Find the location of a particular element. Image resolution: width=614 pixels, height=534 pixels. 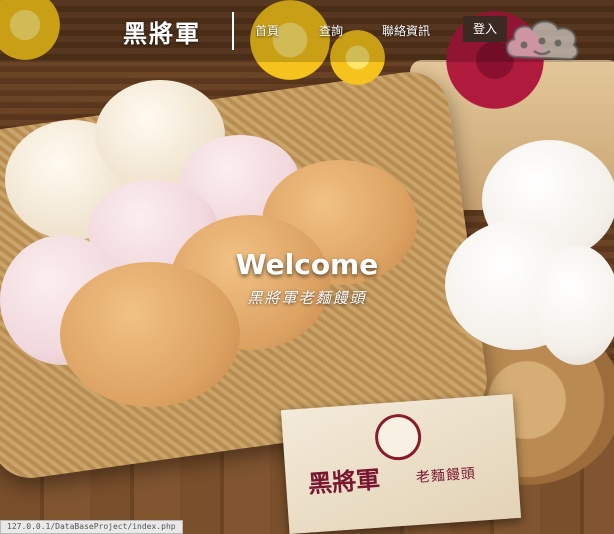

nav-link-home: 首頁 is located at coordinates (267, 30).